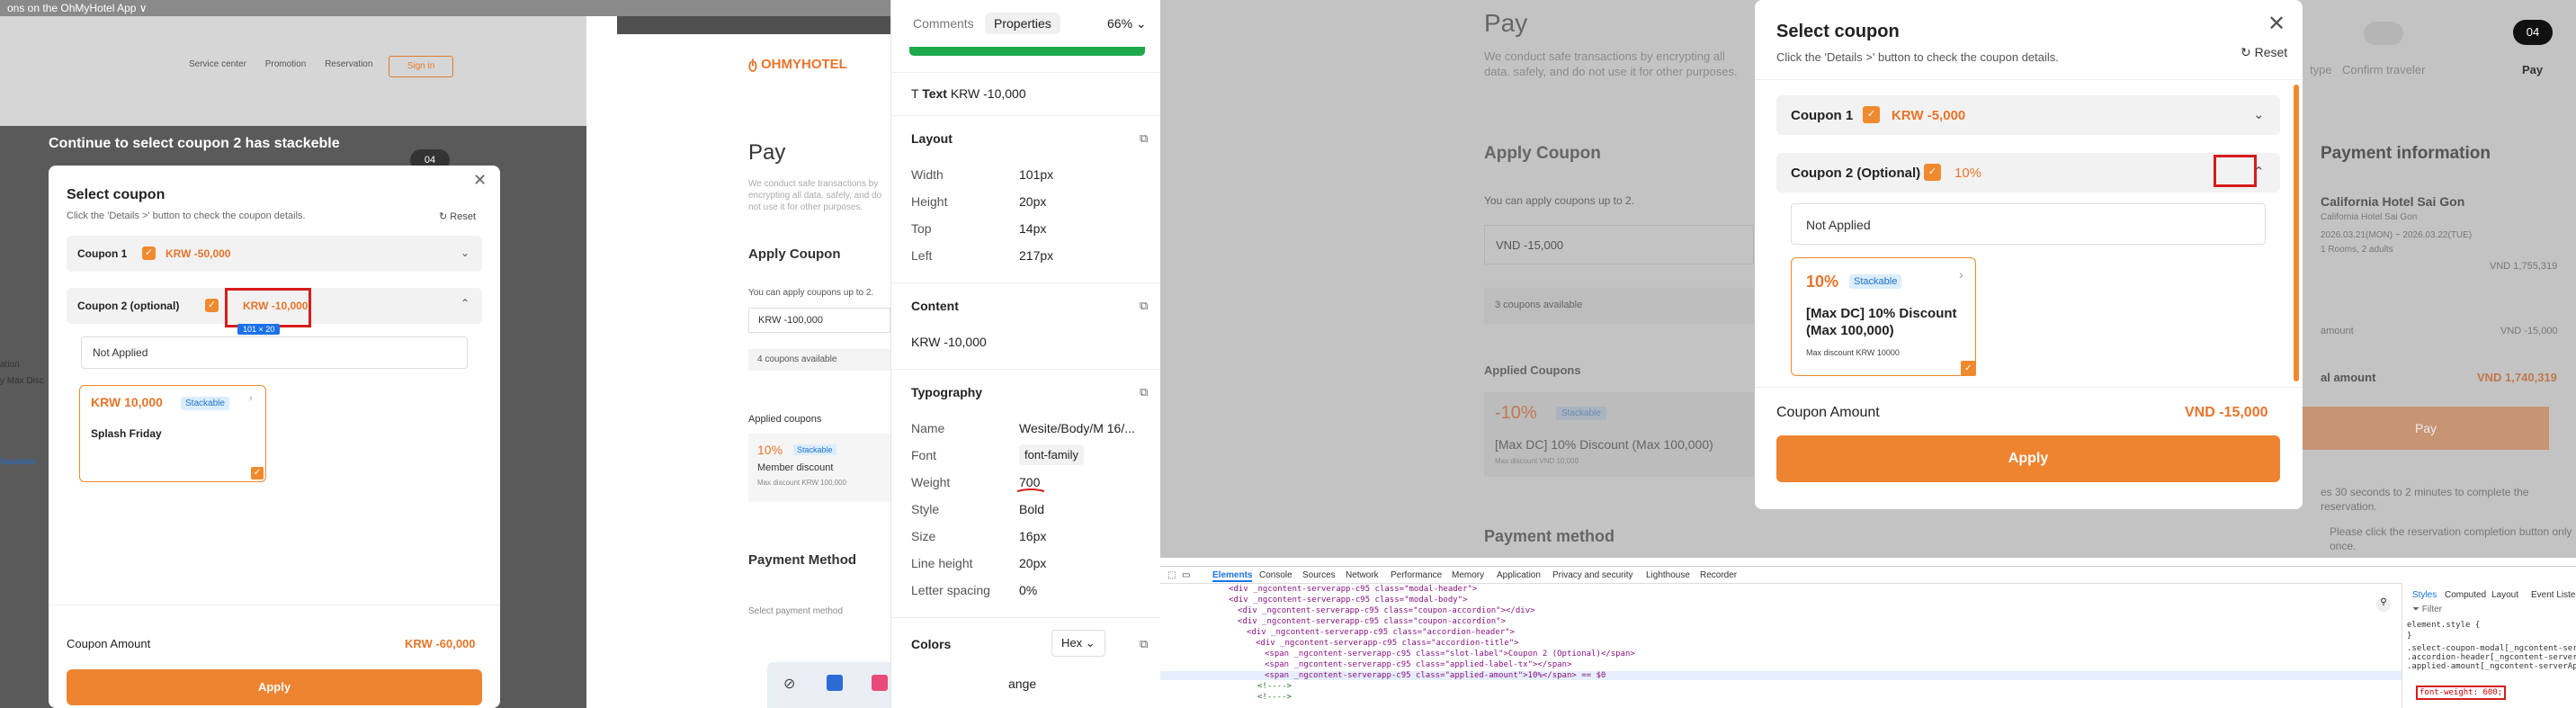 The image size is (2576, 708). Describe the element at coordinates (1120, 23) in the screenshot. I see `zoom-value: 66%` at that location.